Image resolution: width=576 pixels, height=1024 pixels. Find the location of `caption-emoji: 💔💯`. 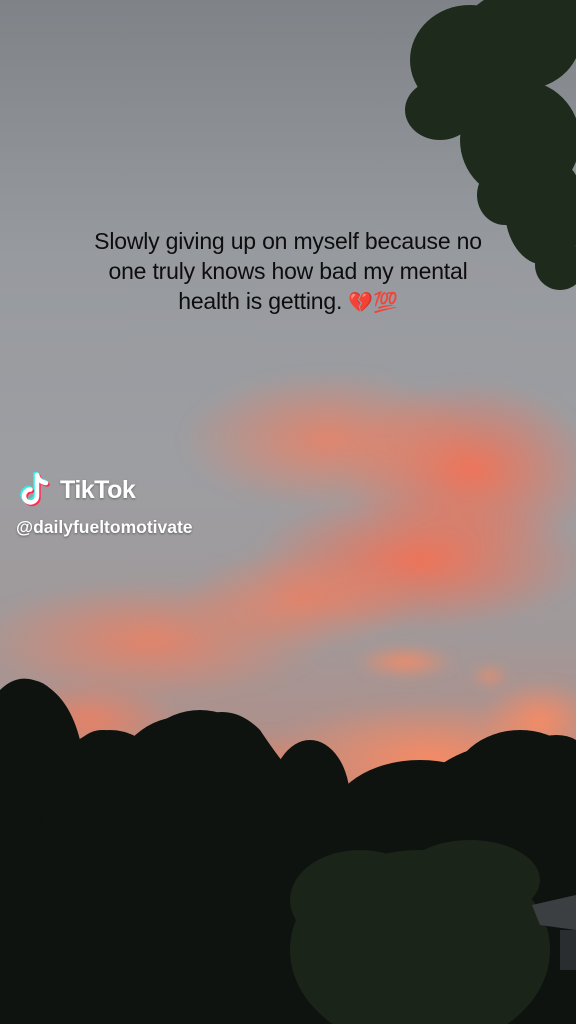

caption-emoji: 💔💯 is located at coordinates (373, 303).